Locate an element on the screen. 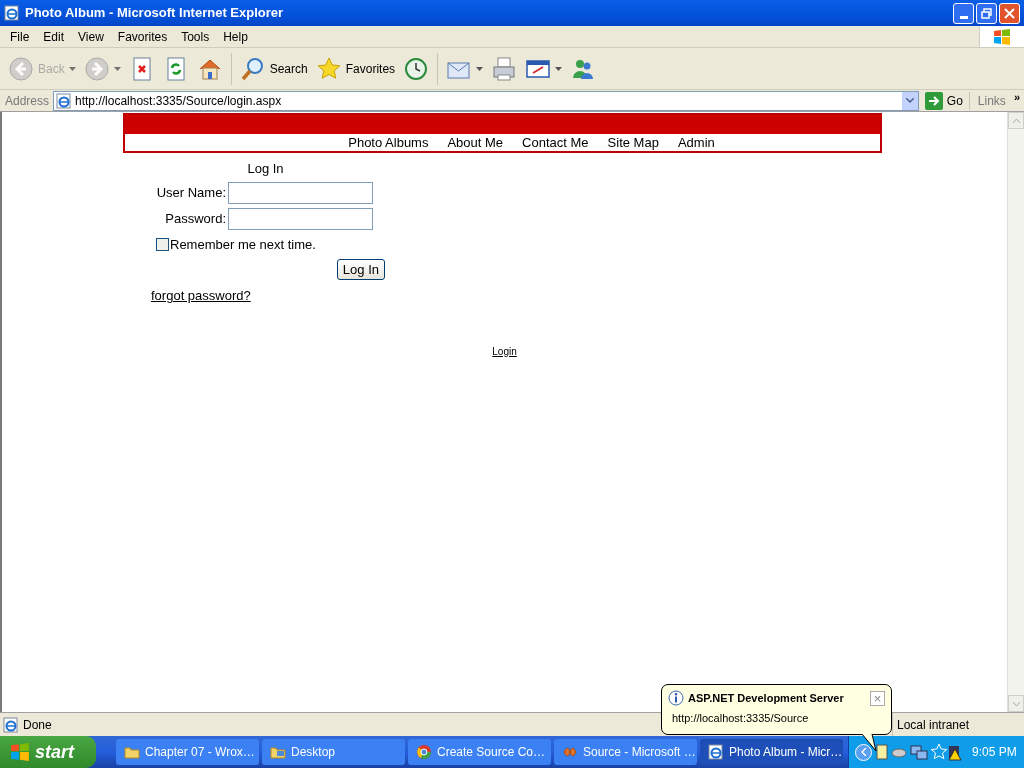  menu-item: Edit is located at coordinates (54, 36).